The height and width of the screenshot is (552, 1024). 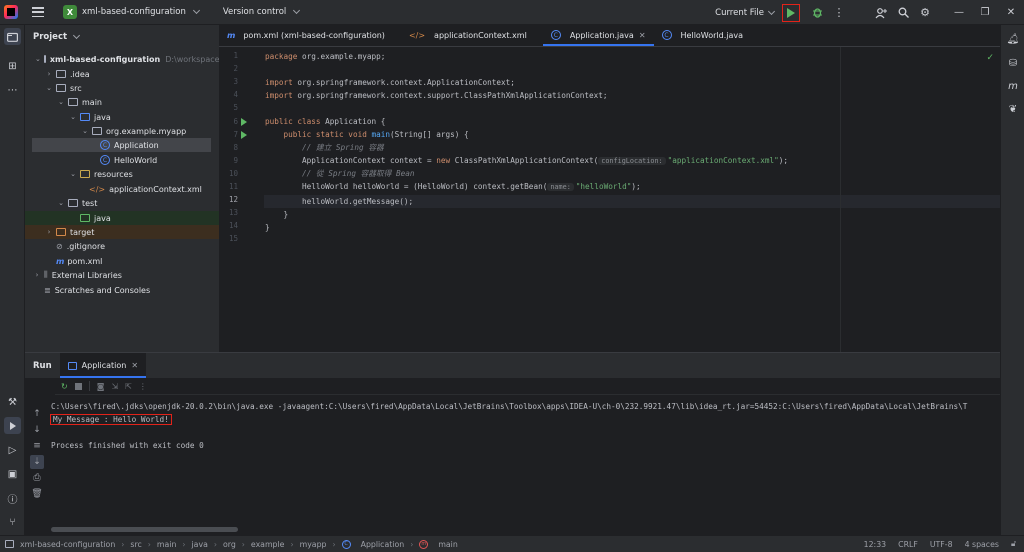 I want to click on divider, so click(x=89, y=386).